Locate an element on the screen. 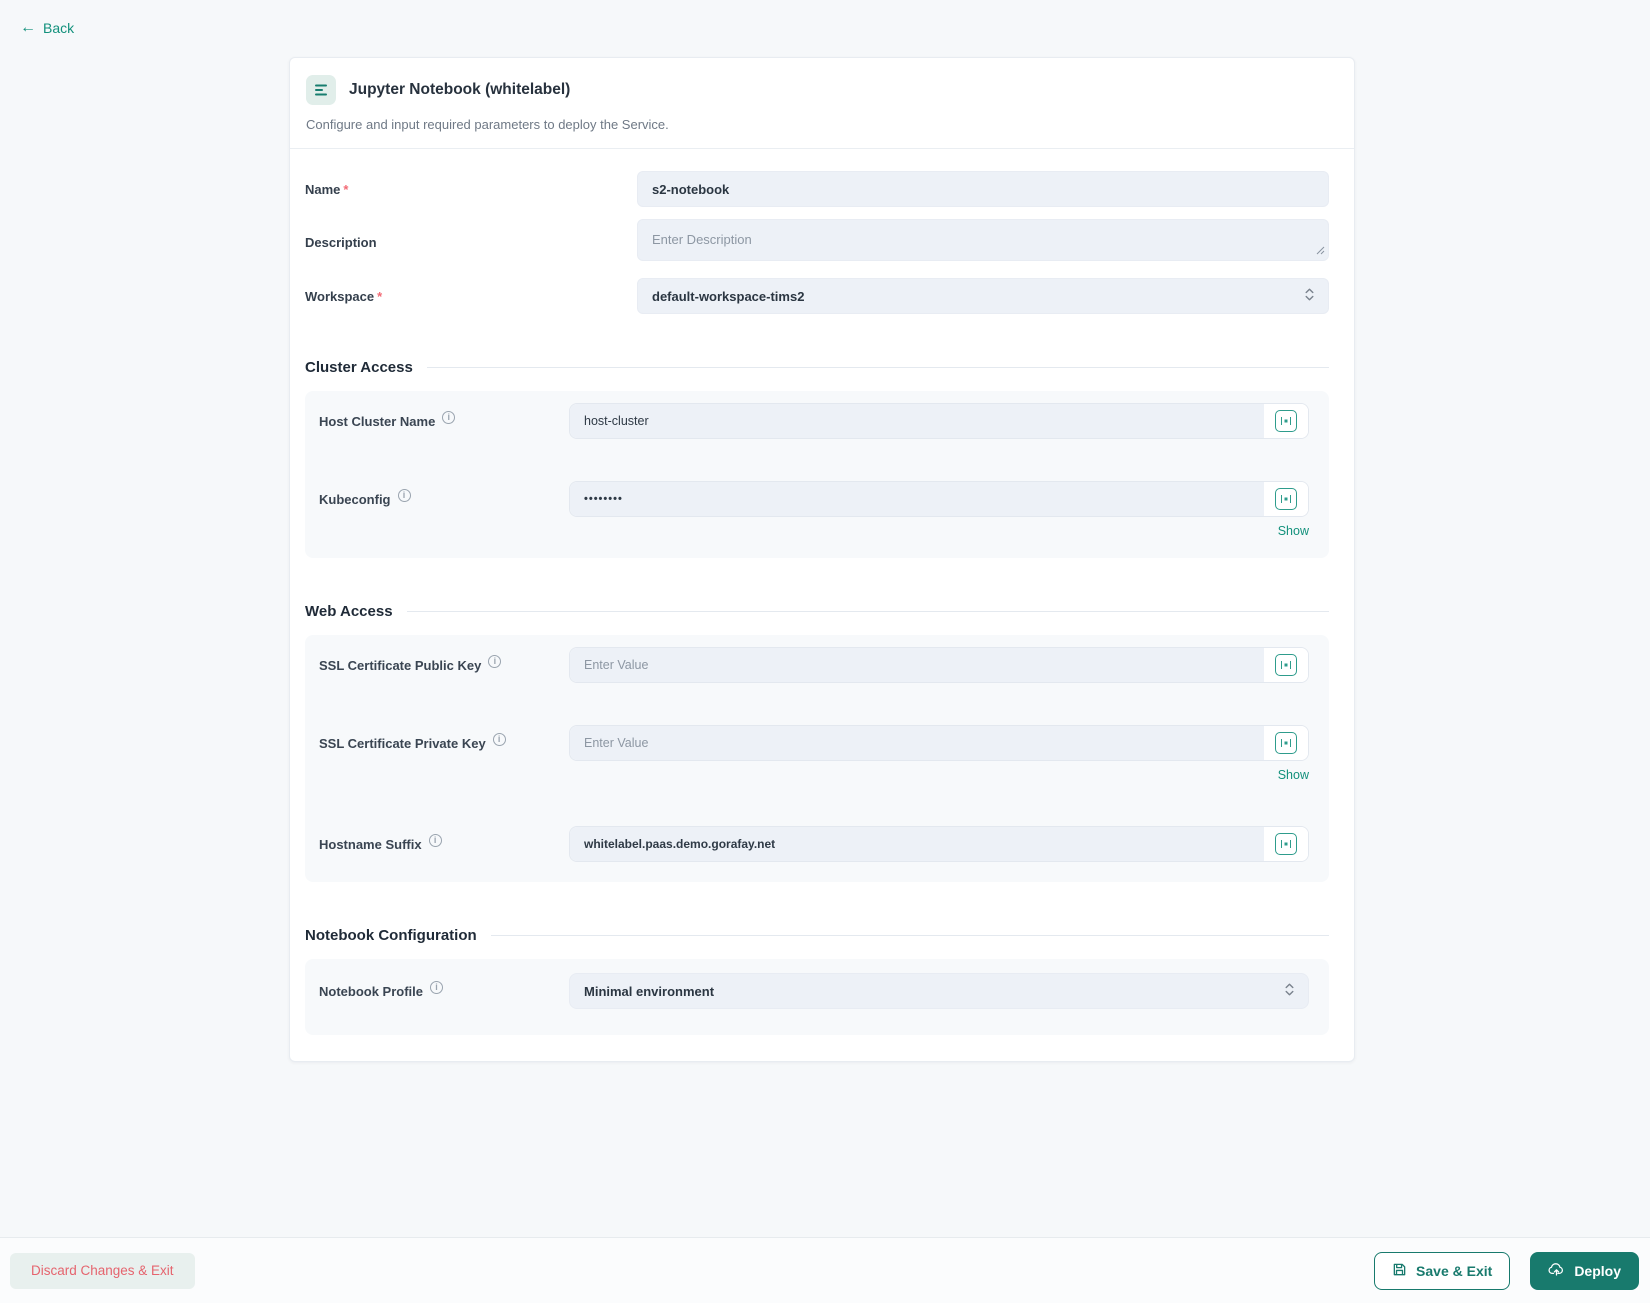  discard-changes-exit-button: Discard Changes & Exit is located at coordinates (102, 1270).